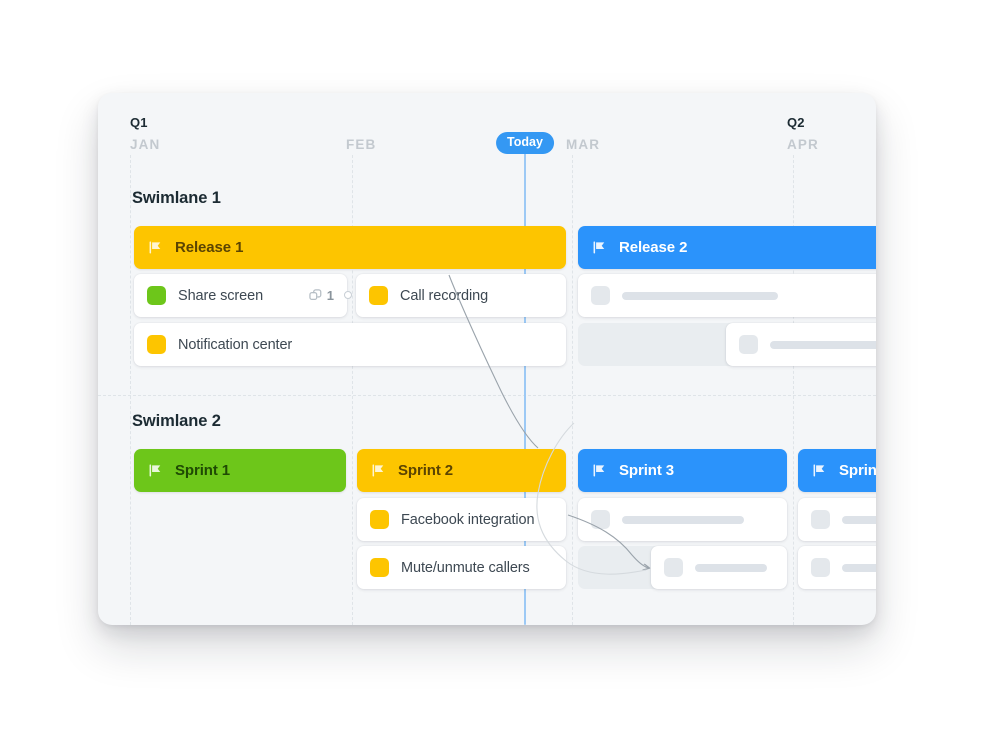 Image resolution: width=981 pixels, height=742 pixels. I want to click on task-card-share-screen: Share screen 1, so click(240, 295).